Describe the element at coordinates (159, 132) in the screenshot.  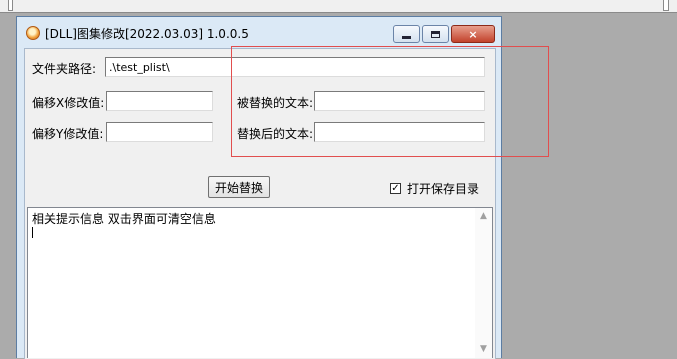
I see `offset-y-input` at that location.